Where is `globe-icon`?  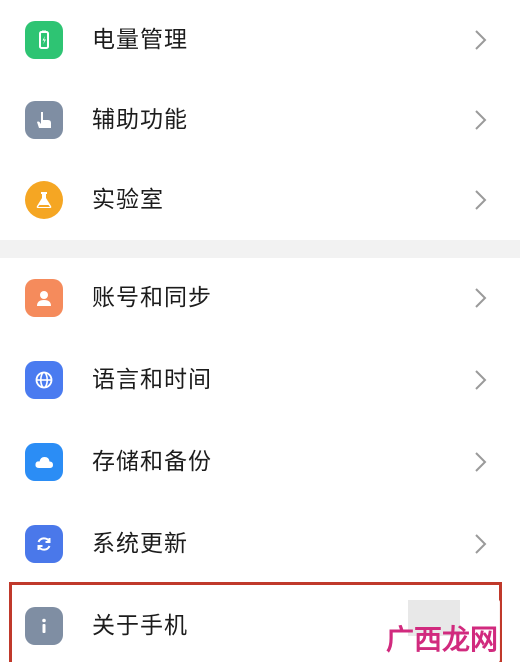
globe-icon is located at coordinates (44, 380).